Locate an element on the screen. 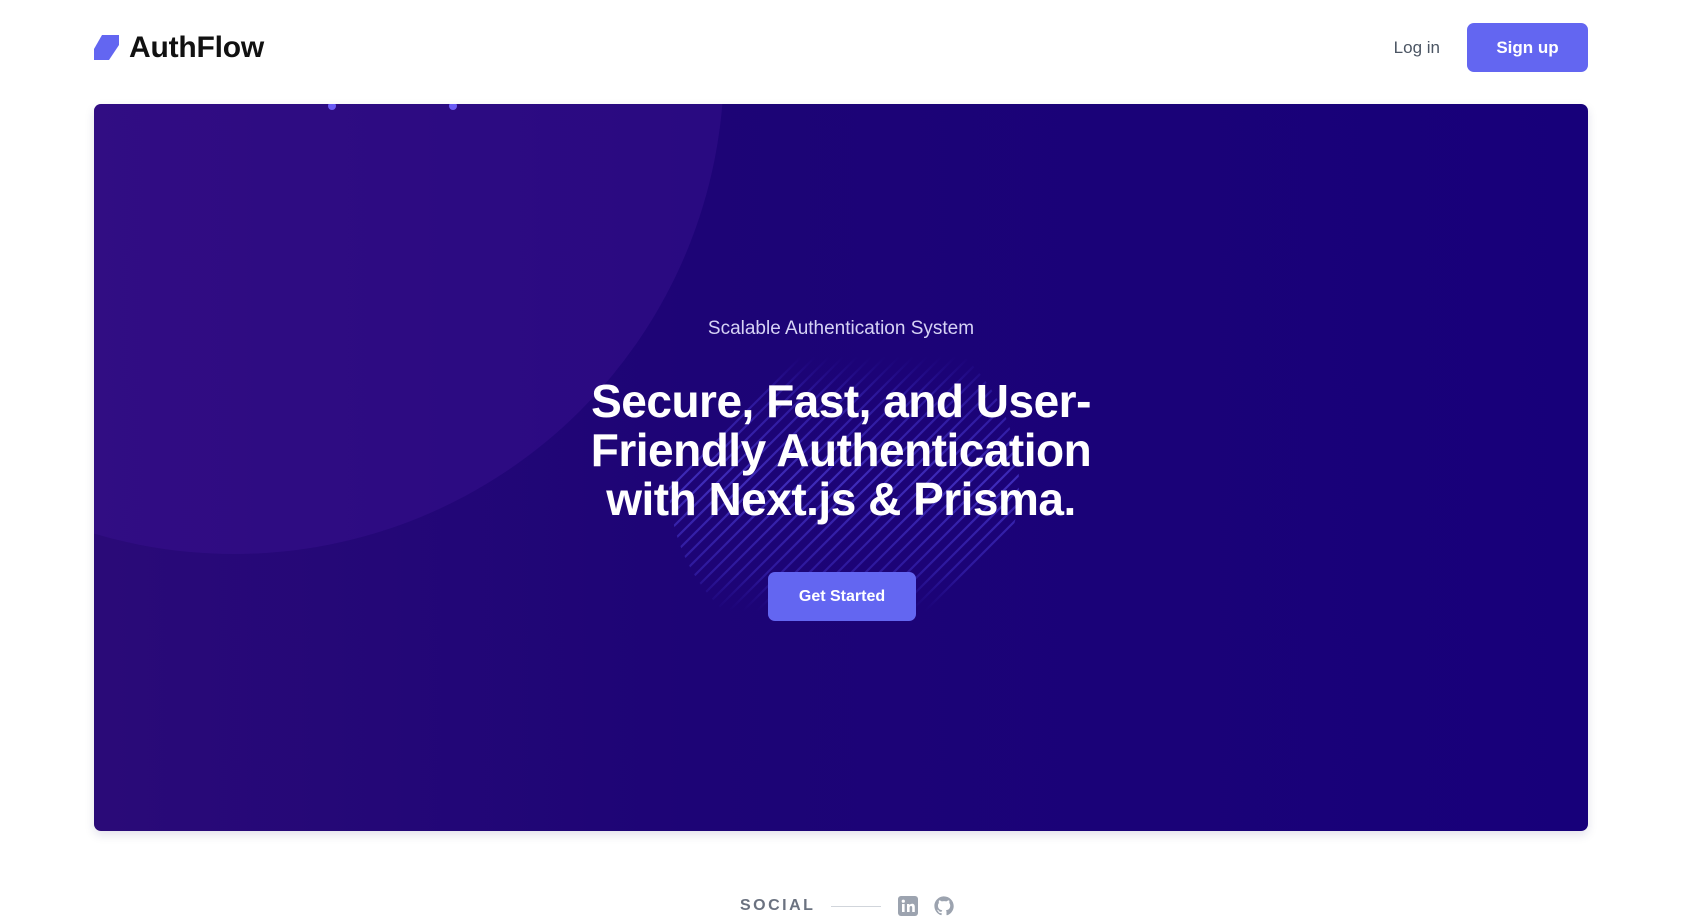 The image size is (1699, 921). social-label: SOCIAL is located at coordinates (778, 905).